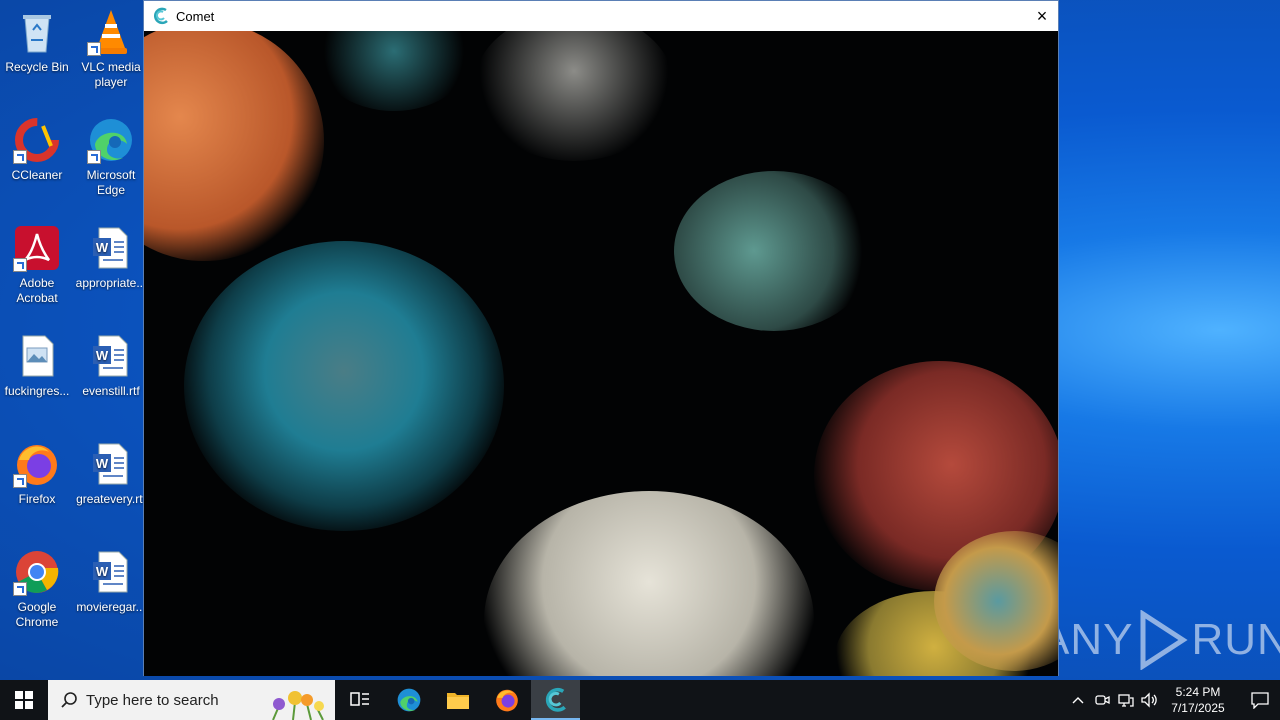  What do you see at coordinates (37, 290) in the screenshot?
I see `desktop-icon-label: Adobe Acrobat` at bounding box center [37, 290].